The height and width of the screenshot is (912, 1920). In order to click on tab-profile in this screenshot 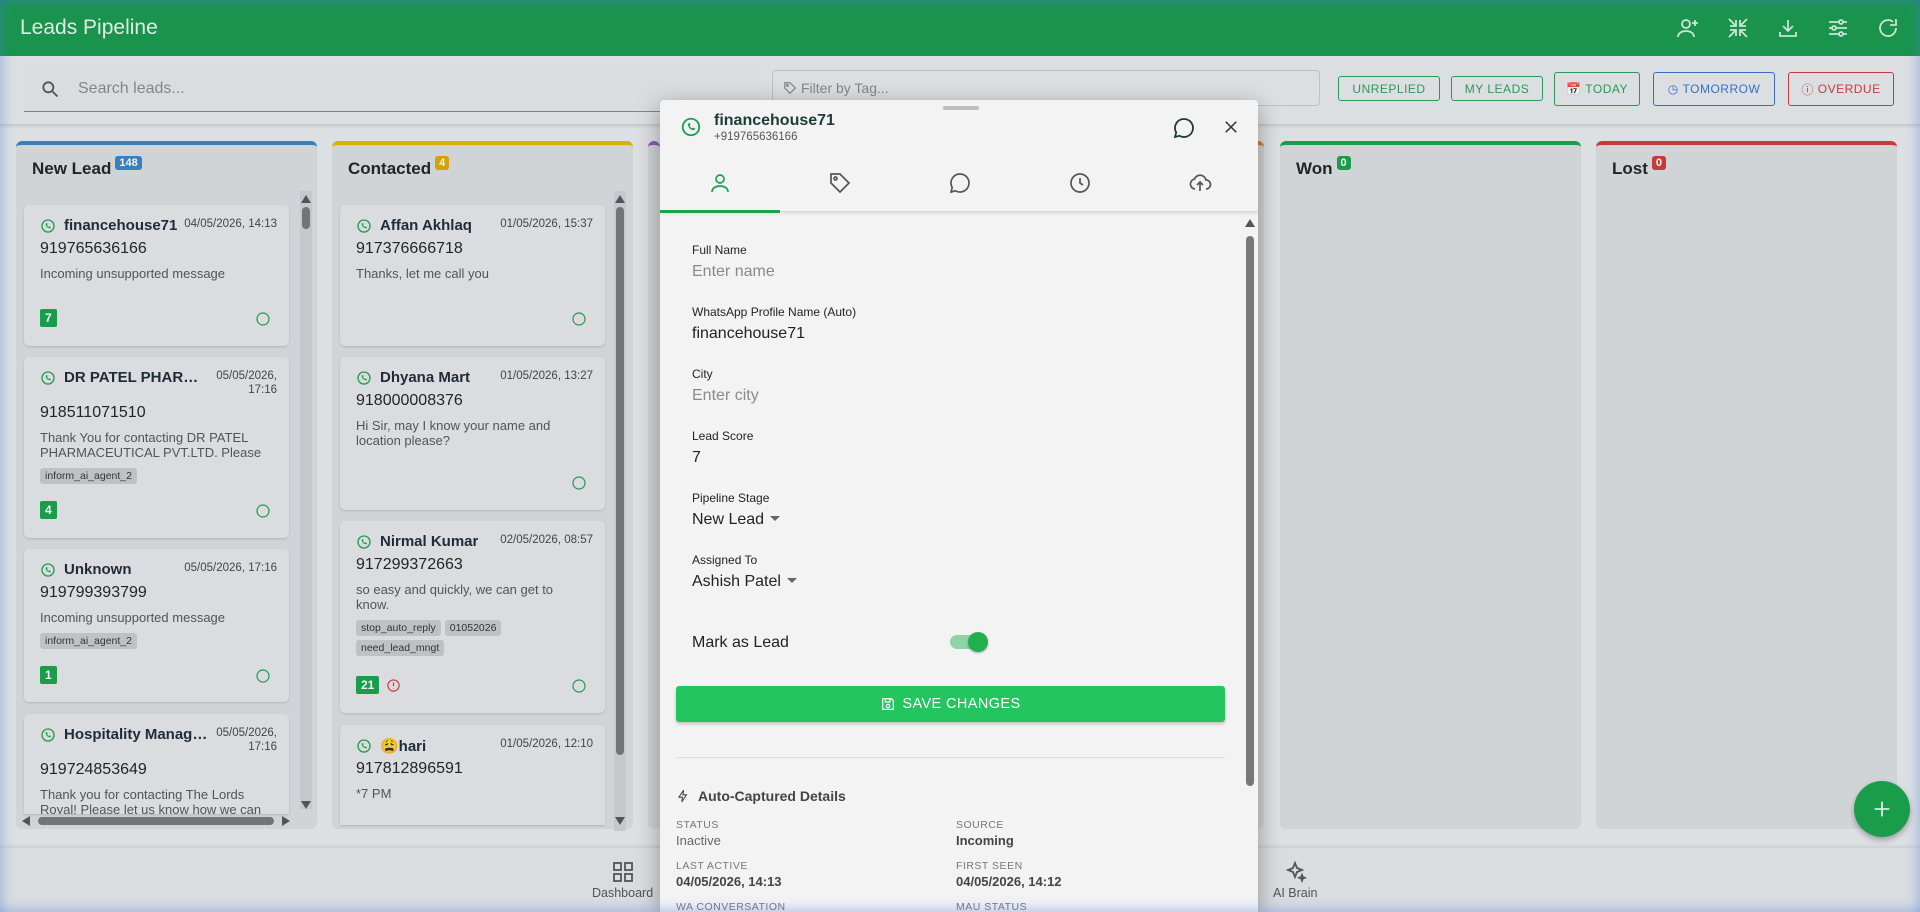, I will do `click(720, 183)`.